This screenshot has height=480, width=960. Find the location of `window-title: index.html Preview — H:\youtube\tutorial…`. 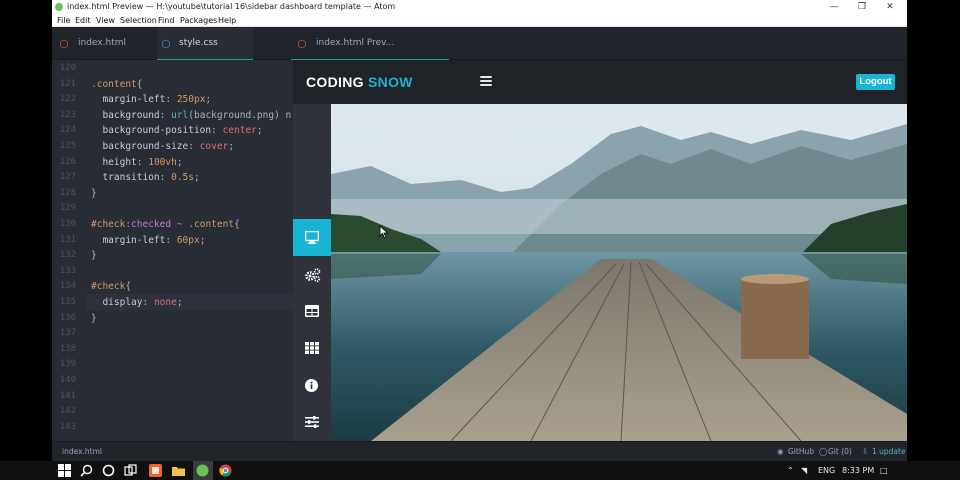

window-title: index.html Preview — H:\youtube\tutorial… is located at coordinates (231, 6).